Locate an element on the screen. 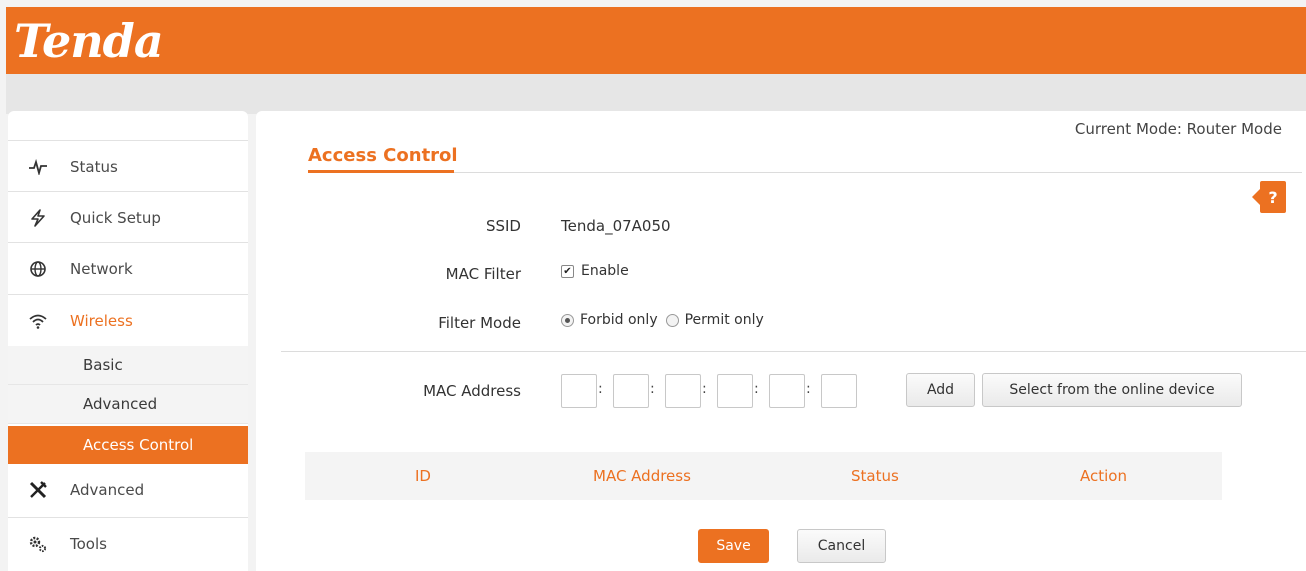  sidebar-subitem-access-control: Access Control is located at coordinates (128, 445).